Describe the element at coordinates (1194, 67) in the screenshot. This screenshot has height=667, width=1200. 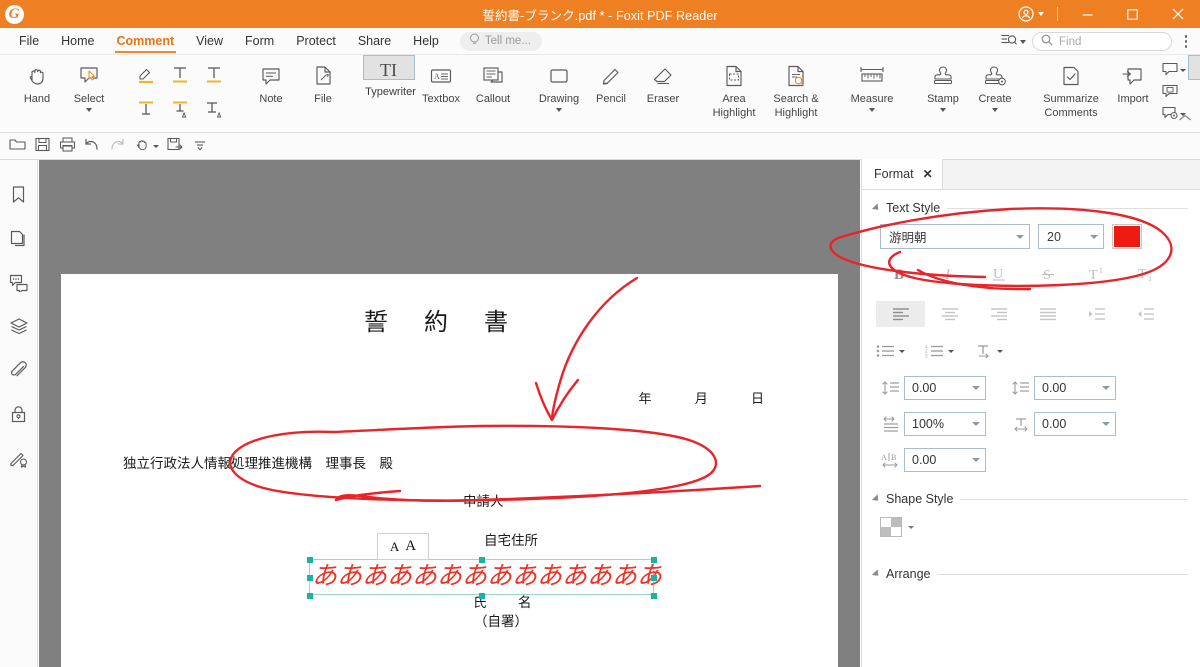
I see `keep-tool-selected-button: Keep Tool Selected` at that location.